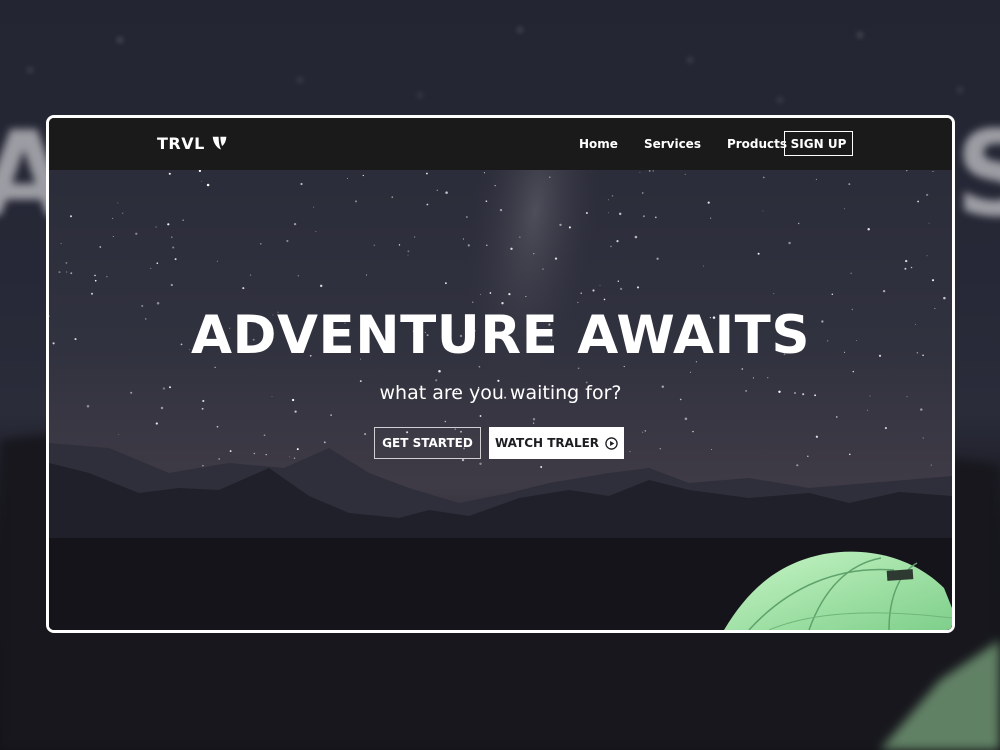 This screenshot has width=1000, height=750. Describe the element at coordinates (598, 144) in the screenshot. I see `nav-link-home: Home` at that location.